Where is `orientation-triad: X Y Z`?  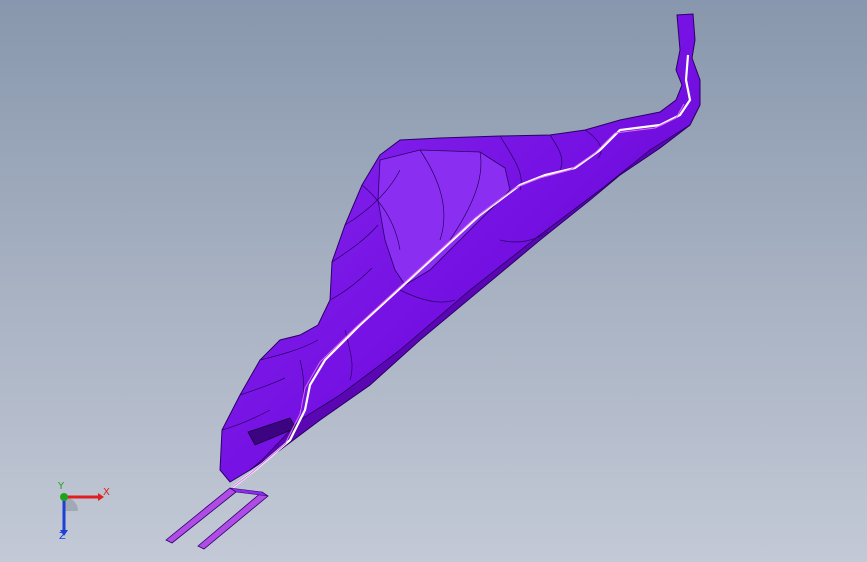
orientation-triad: X Y Z is located at coordinates (80, 515).